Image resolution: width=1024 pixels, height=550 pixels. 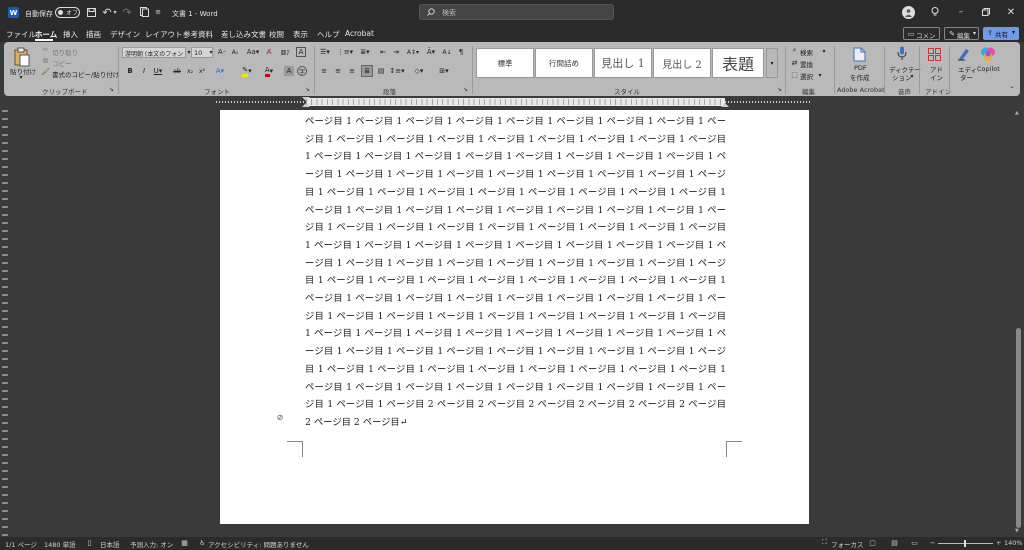 What do you see at coordinates (111, 89) in the screenshot?
I see `clipboard-launcher-icon: ↘` at bounding box center [111, 89].